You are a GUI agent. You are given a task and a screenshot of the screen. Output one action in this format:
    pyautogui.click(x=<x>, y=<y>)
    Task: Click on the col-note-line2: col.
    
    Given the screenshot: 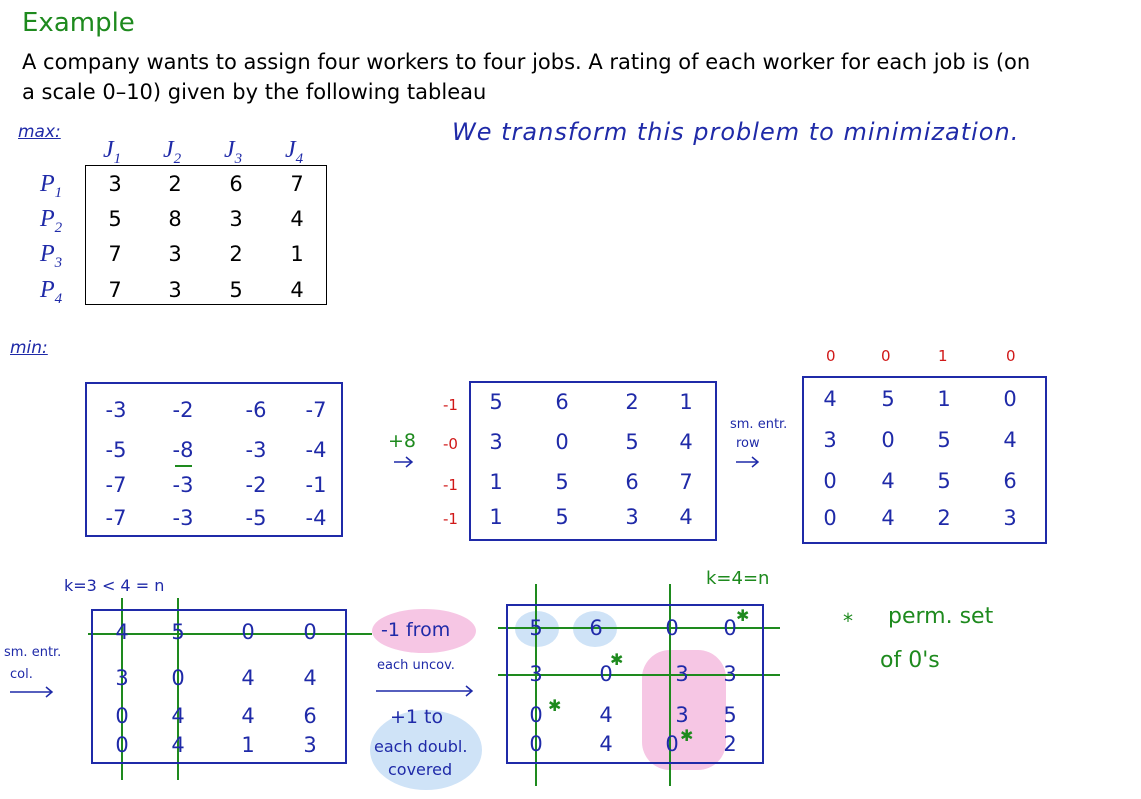 What is the action you would take?
    pyautogui.click(x=21, y=674)
    